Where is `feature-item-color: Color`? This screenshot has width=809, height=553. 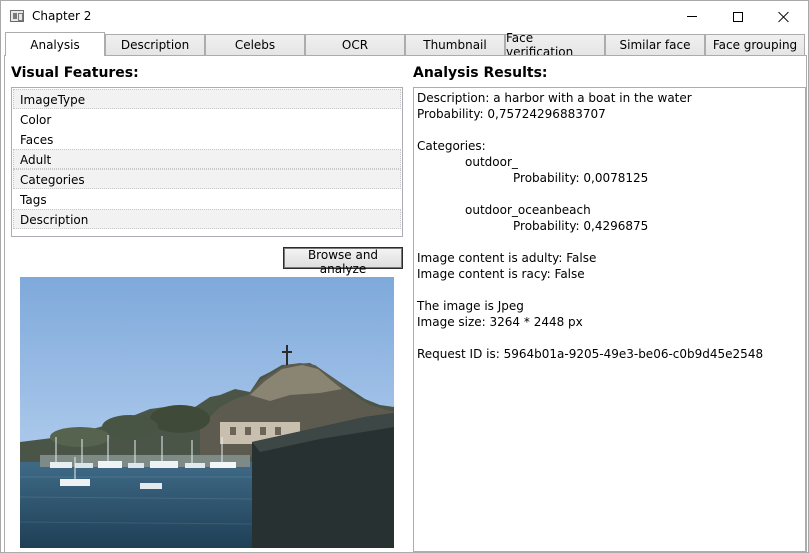
feature-item-color: Color is located at coordinates (207, 119).